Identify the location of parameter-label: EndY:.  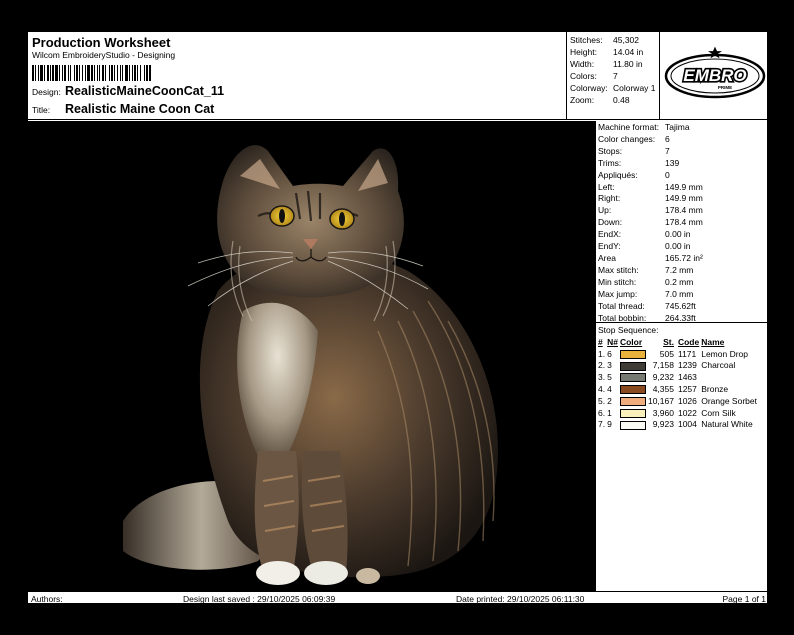
(609, 246).